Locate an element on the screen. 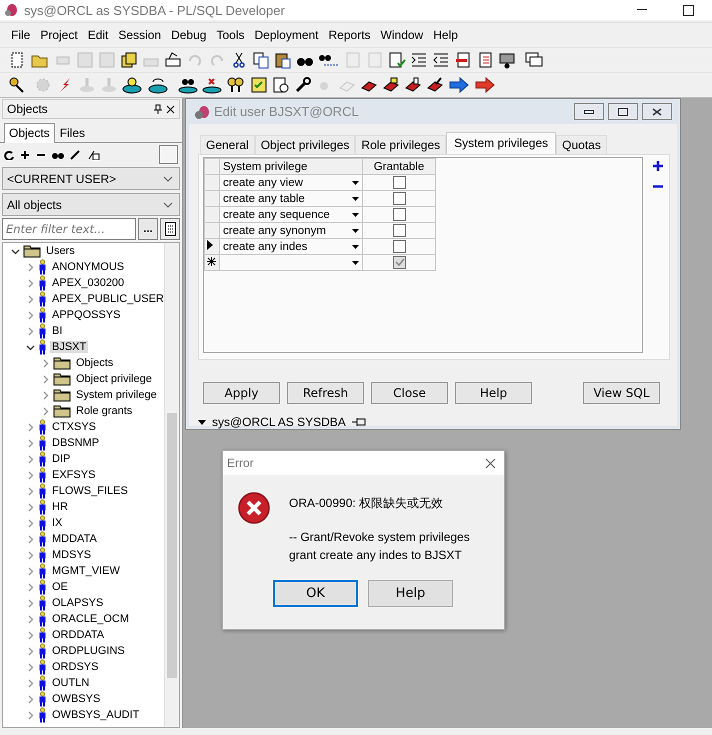  document-icon is located at coordinates (463, 60).